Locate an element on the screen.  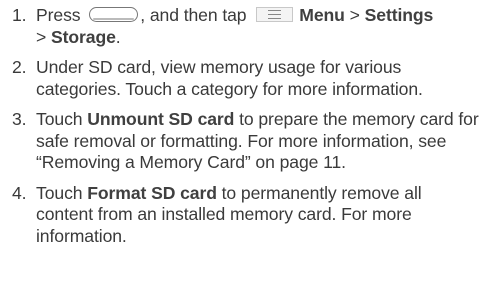
unmount-sd-card-label: Unmount SD card is located at coordinates (161, 119).